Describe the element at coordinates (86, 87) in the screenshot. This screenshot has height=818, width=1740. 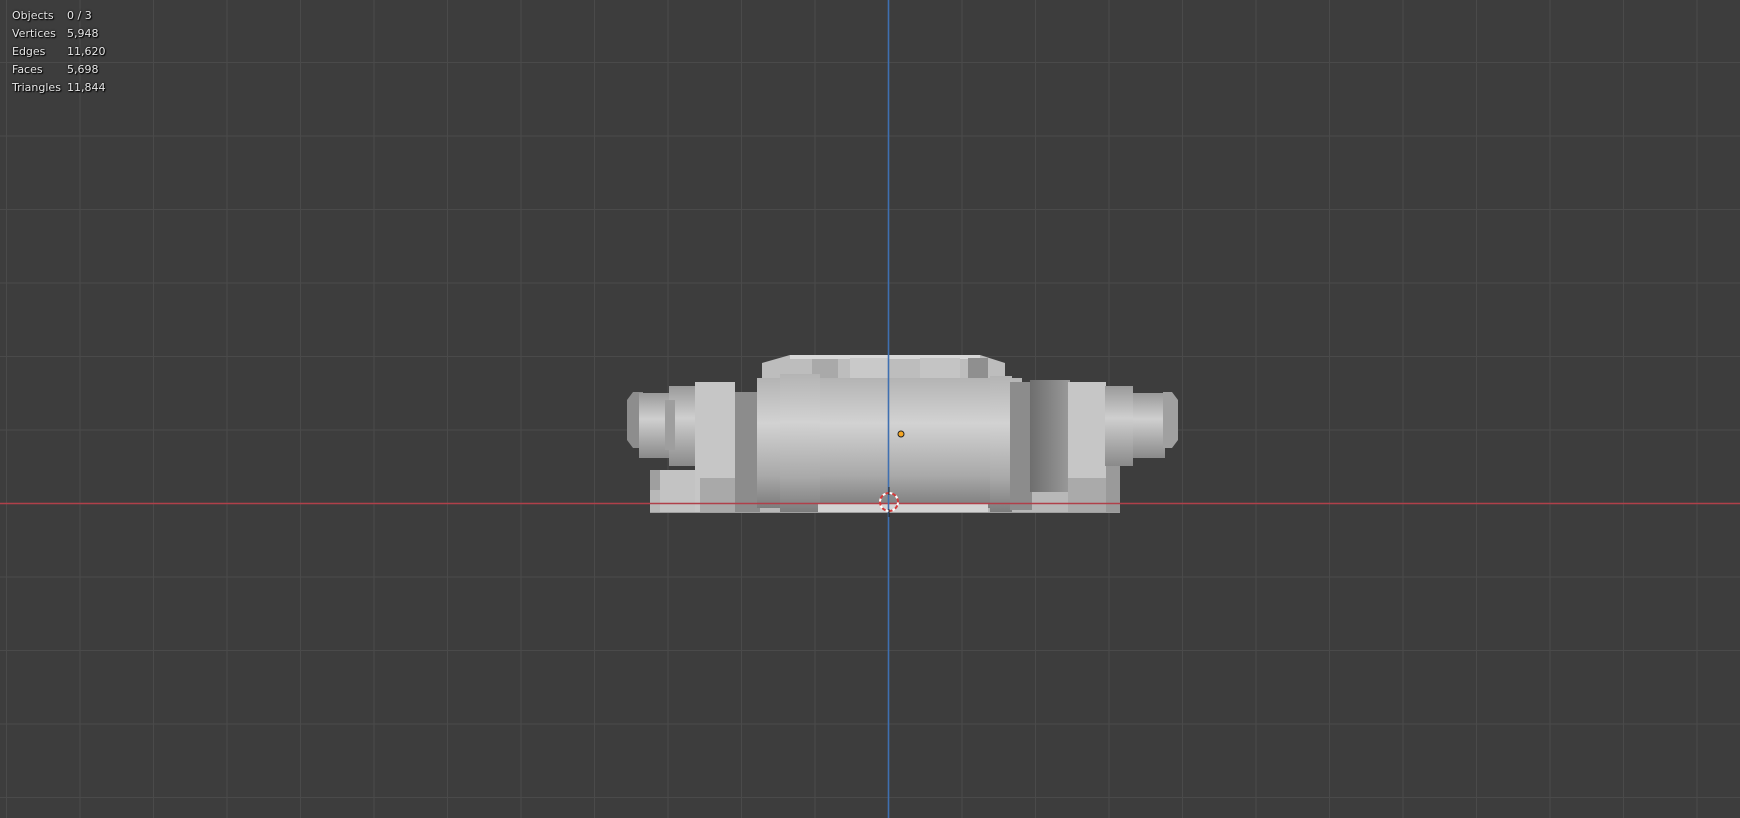
I see `stat-value: 11,844` at that location.